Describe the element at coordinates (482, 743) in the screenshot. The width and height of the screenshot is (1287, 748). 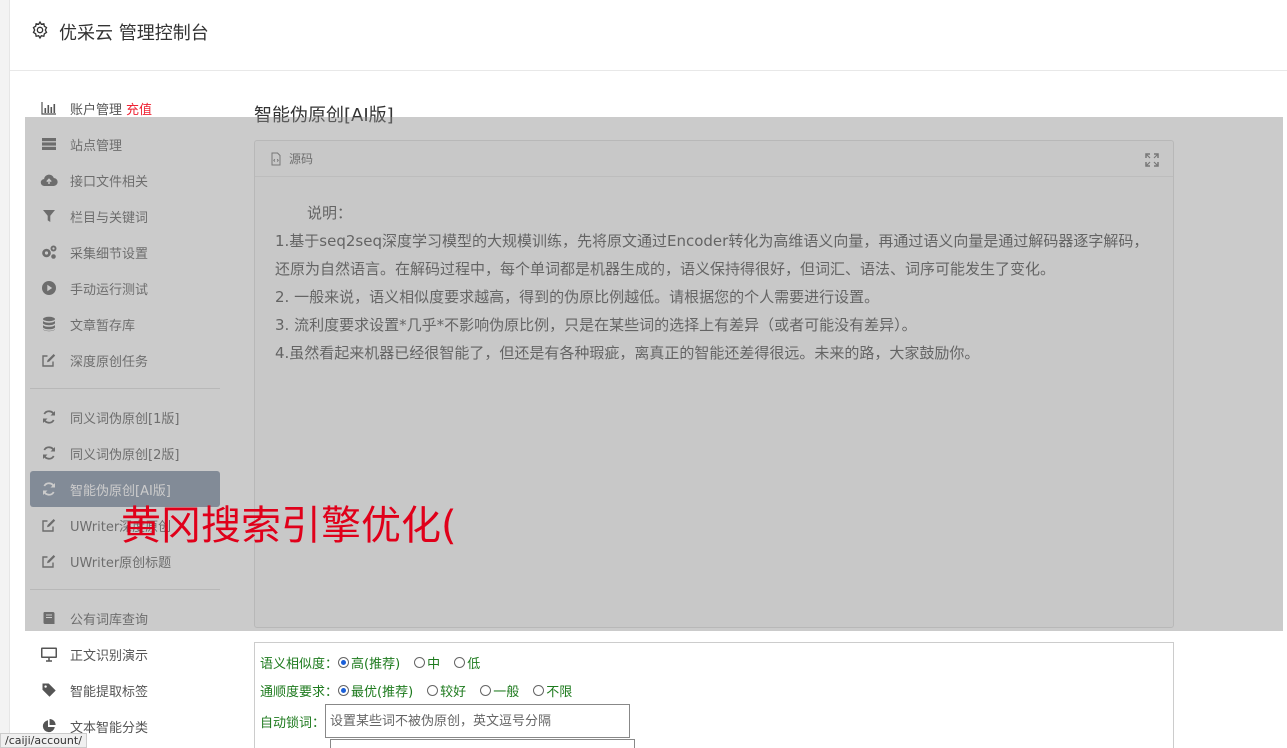
I see `secondary-input` at that location.